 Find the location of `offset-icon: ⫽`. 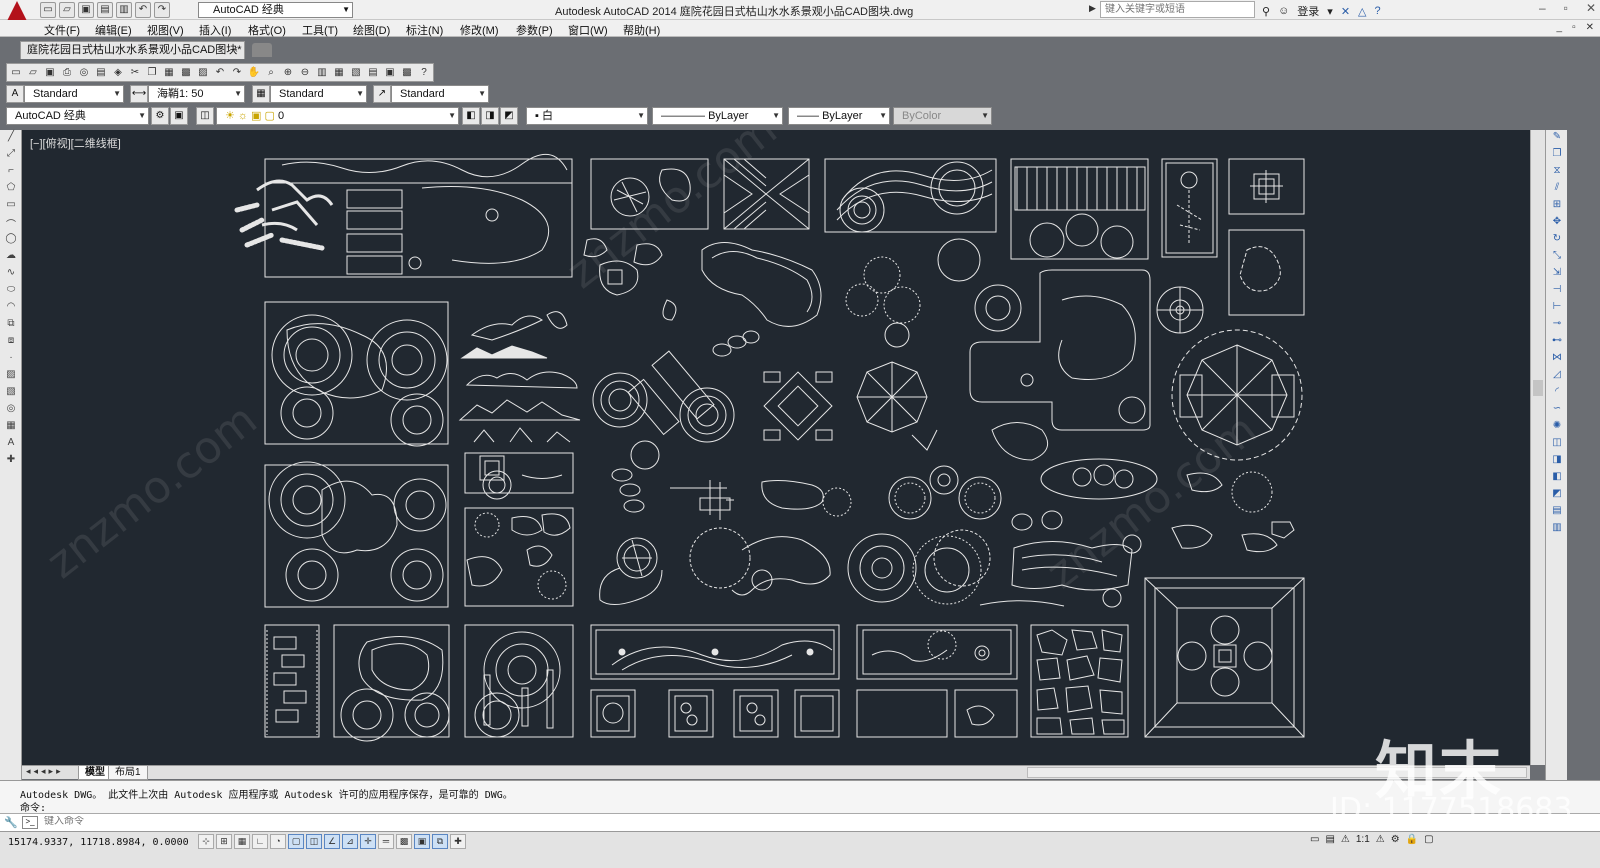

offset-icon: ⫽ is located at coordinates (1557, 190).